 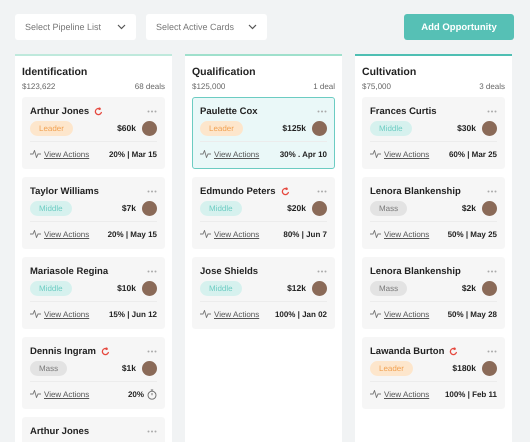 What do you see at coordinates (403, 111) in the screenshot?
I see `contact-name: Frances Curtis` at bounding box center [403, 111].